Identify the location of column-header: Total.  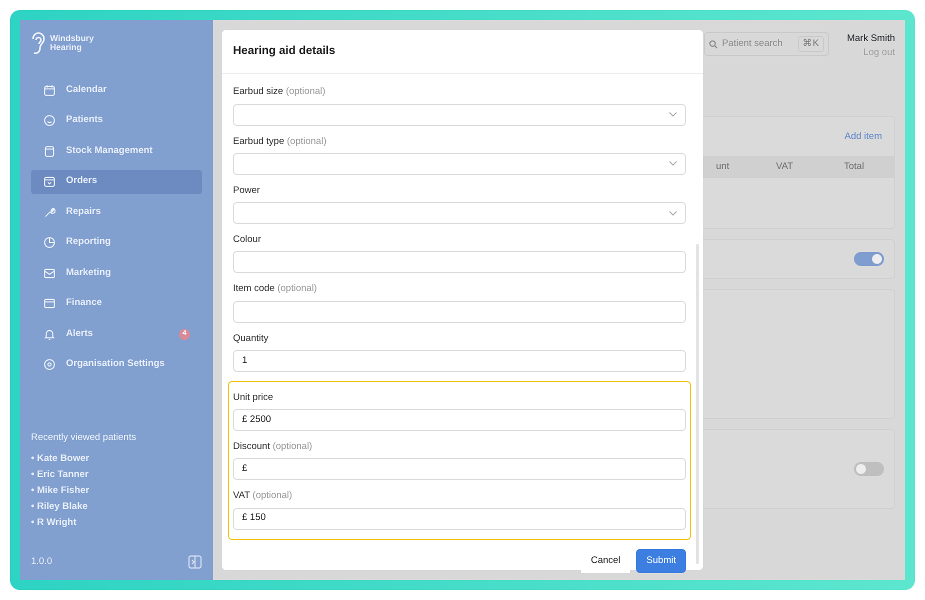
(854, 166).